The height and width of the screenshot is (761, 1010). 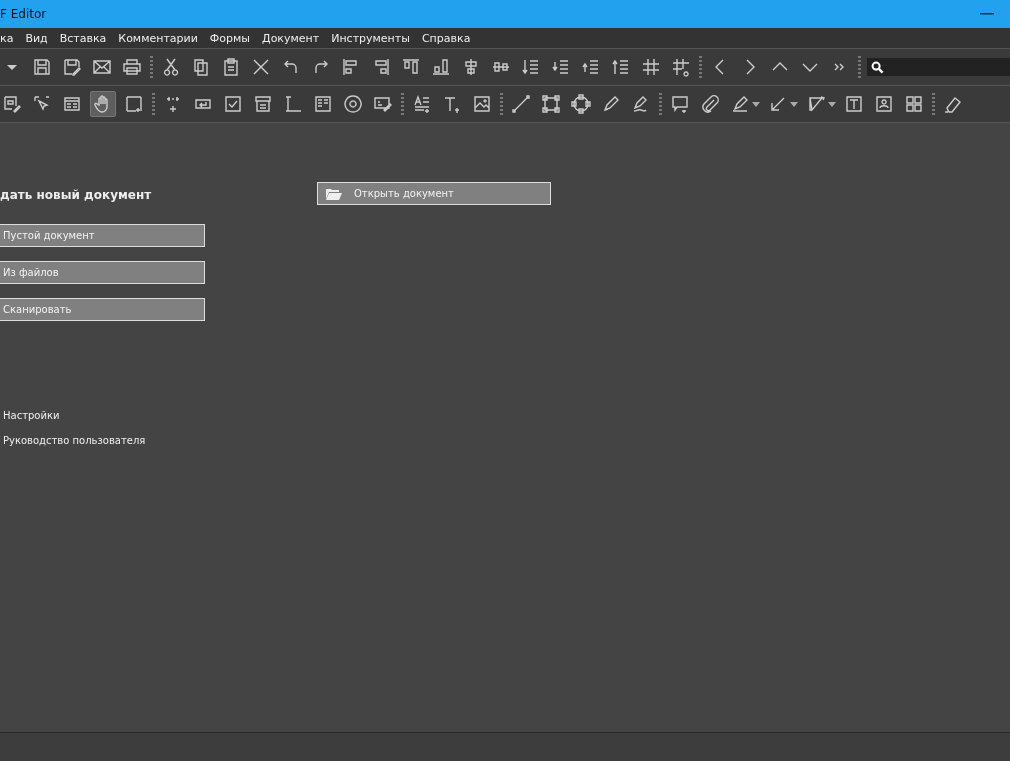 What do you see at coordinates (102, 272) in the screenshot?
I see `create-document-button: Из файлов` at bounding box center [102, 272].